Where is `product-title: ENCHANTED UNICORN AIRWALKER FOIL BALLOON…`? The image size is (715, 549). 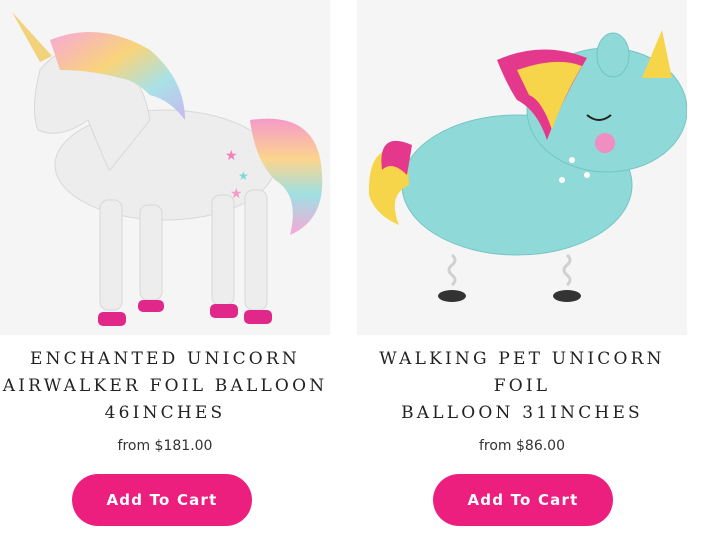 product-title: ENCHANTED UNICORN AIRWALKER FOIL BALLOON… is located at coordinates (165, 386).